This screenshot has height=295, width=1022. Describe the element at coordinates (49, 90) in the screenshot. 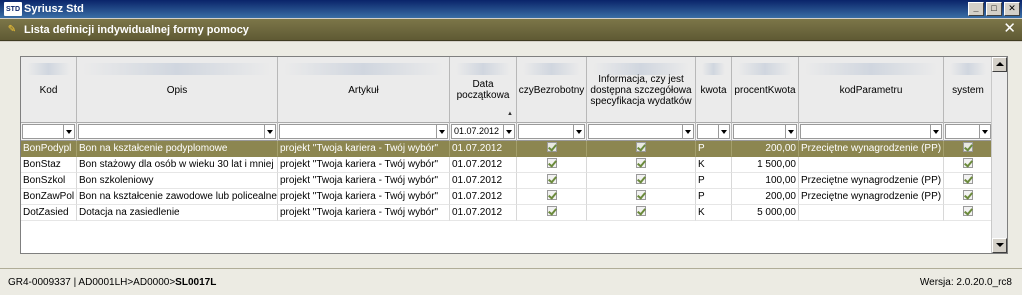

I see `column-header-kod: Kod` at that location.